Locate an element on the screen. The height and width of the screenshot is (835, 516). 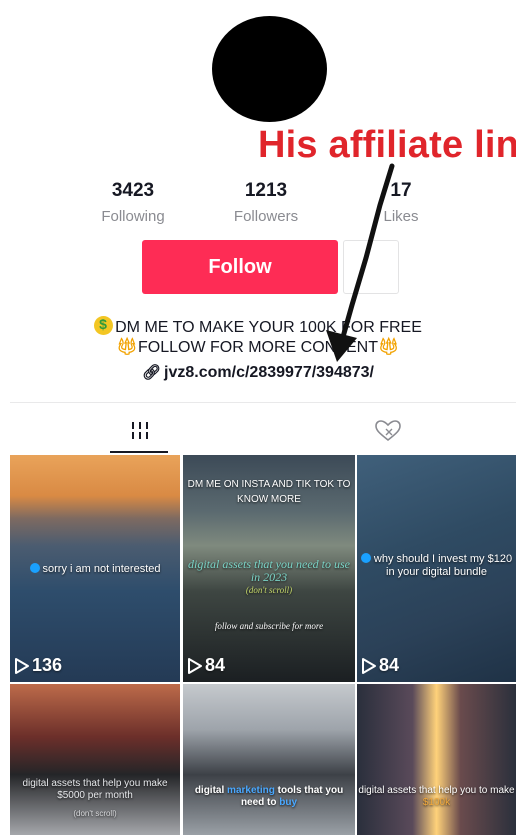
tab-videos is located at coordinates (140, 431).